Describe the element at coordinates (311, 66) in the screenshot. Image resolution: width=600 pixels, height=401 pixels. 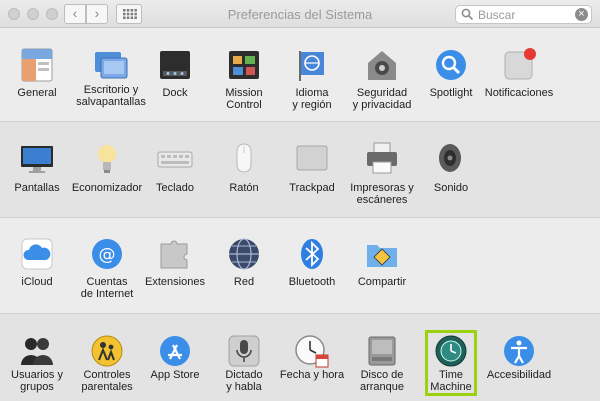
I see `language-region-icon` at that location.